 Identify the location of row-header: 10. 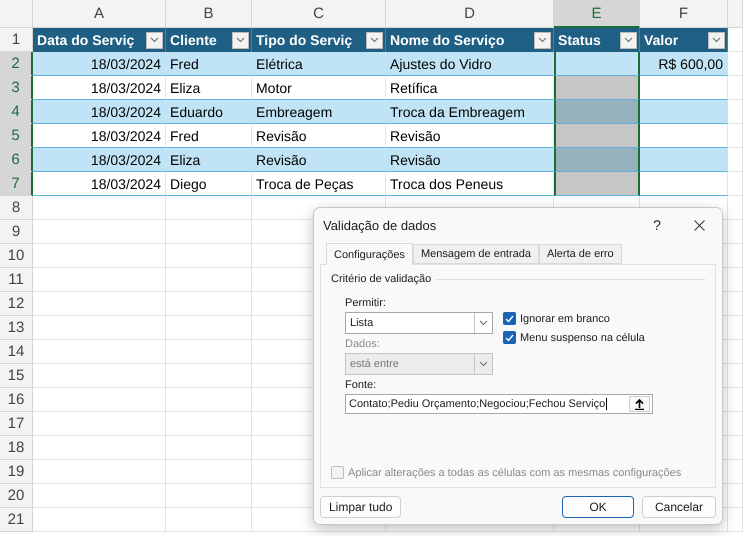
(16, 256).